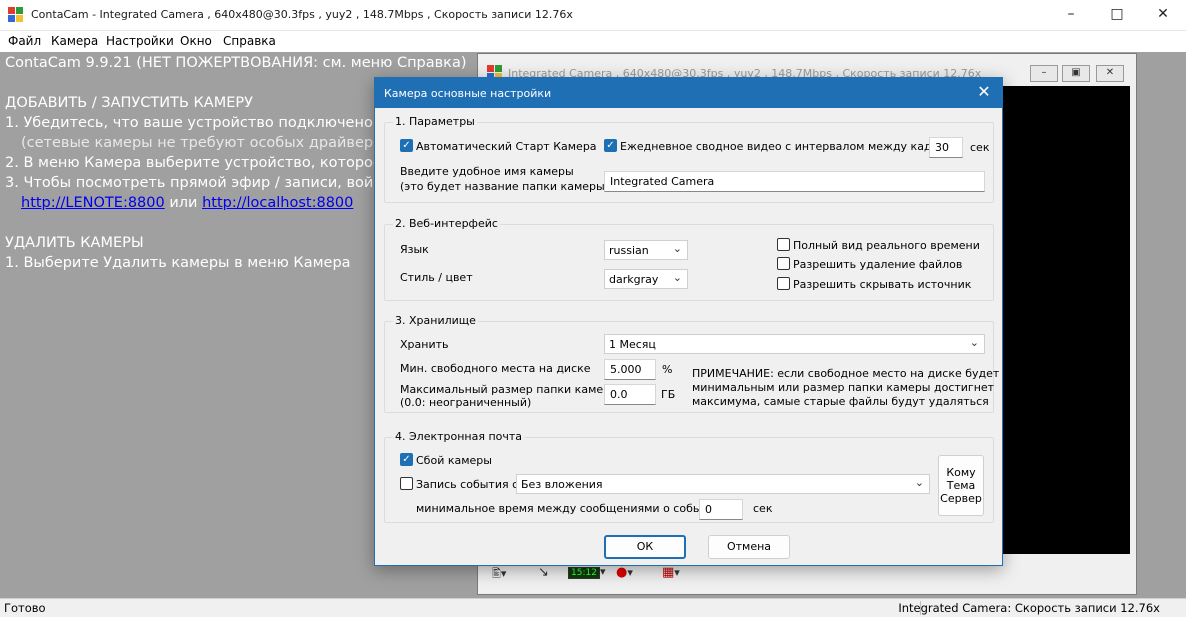 Image resolution: width=1186 pixels, height=617 pixels. What do you see at coordinates (504, 186) in the screenshot?
I see `camera-name-label-line2: (это будет название папки камеры)` at bounding box center [504, 186].